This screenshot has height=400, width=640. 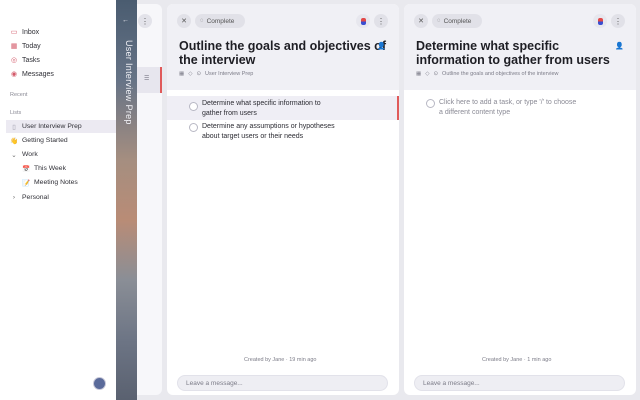 I want to click on sidebar-item-this-week: 📅 This Week, so click(x=67, y=168).